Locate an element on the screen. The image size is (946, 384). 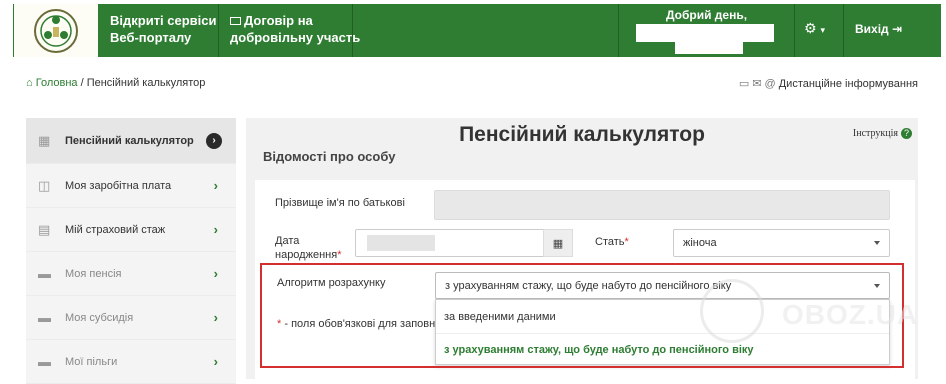
sidebar-item-label: Пенсійний калькулятор is located at coordinates (129, 140).